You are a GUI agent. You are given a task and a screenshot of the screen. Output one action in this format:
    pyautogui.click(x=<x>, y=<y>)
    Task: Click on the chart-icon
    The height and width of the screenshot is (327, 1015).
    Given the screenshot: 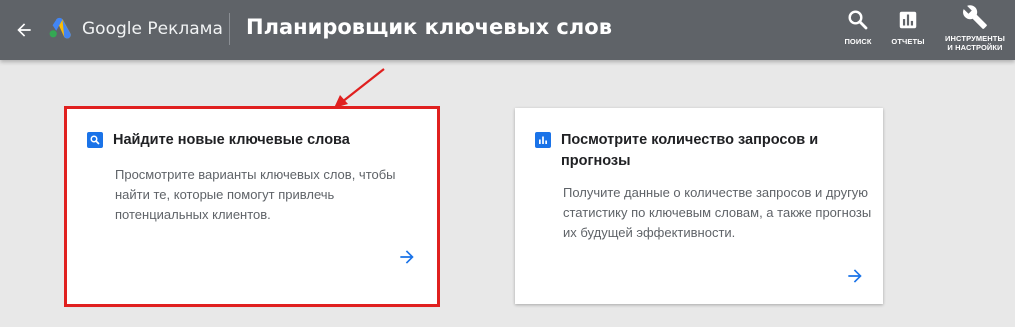 What is the action you would take?
    pyautogui.click(x=543, y=140)
    